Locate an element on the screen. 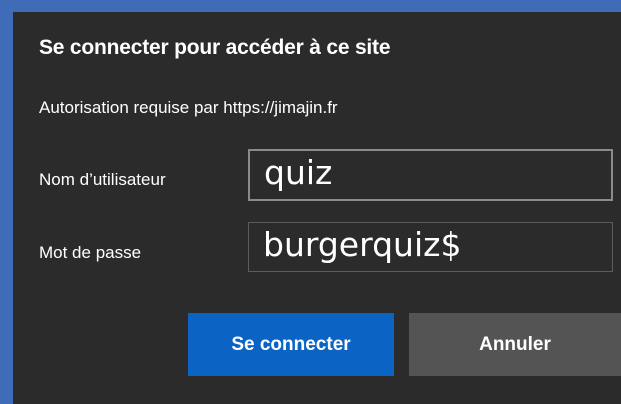  password-label: Mot de passe is located at coordinates (90, 252).